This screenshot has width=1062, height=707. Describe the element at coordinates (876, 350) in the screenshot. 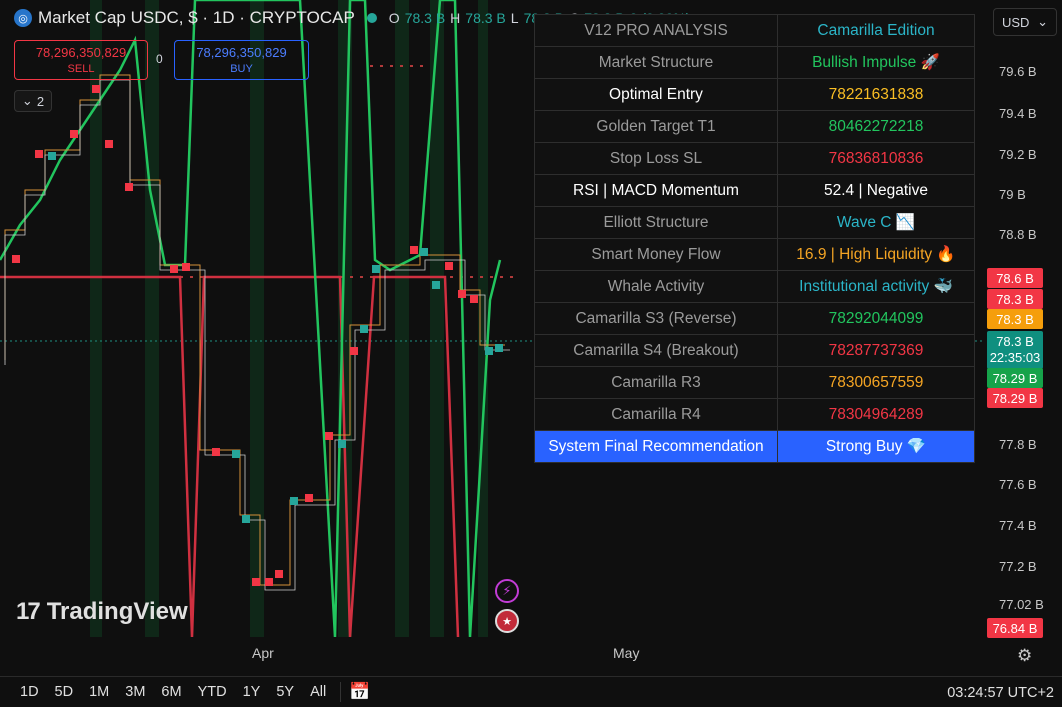

I see `analysis-row-value: 78287737369` at that location.